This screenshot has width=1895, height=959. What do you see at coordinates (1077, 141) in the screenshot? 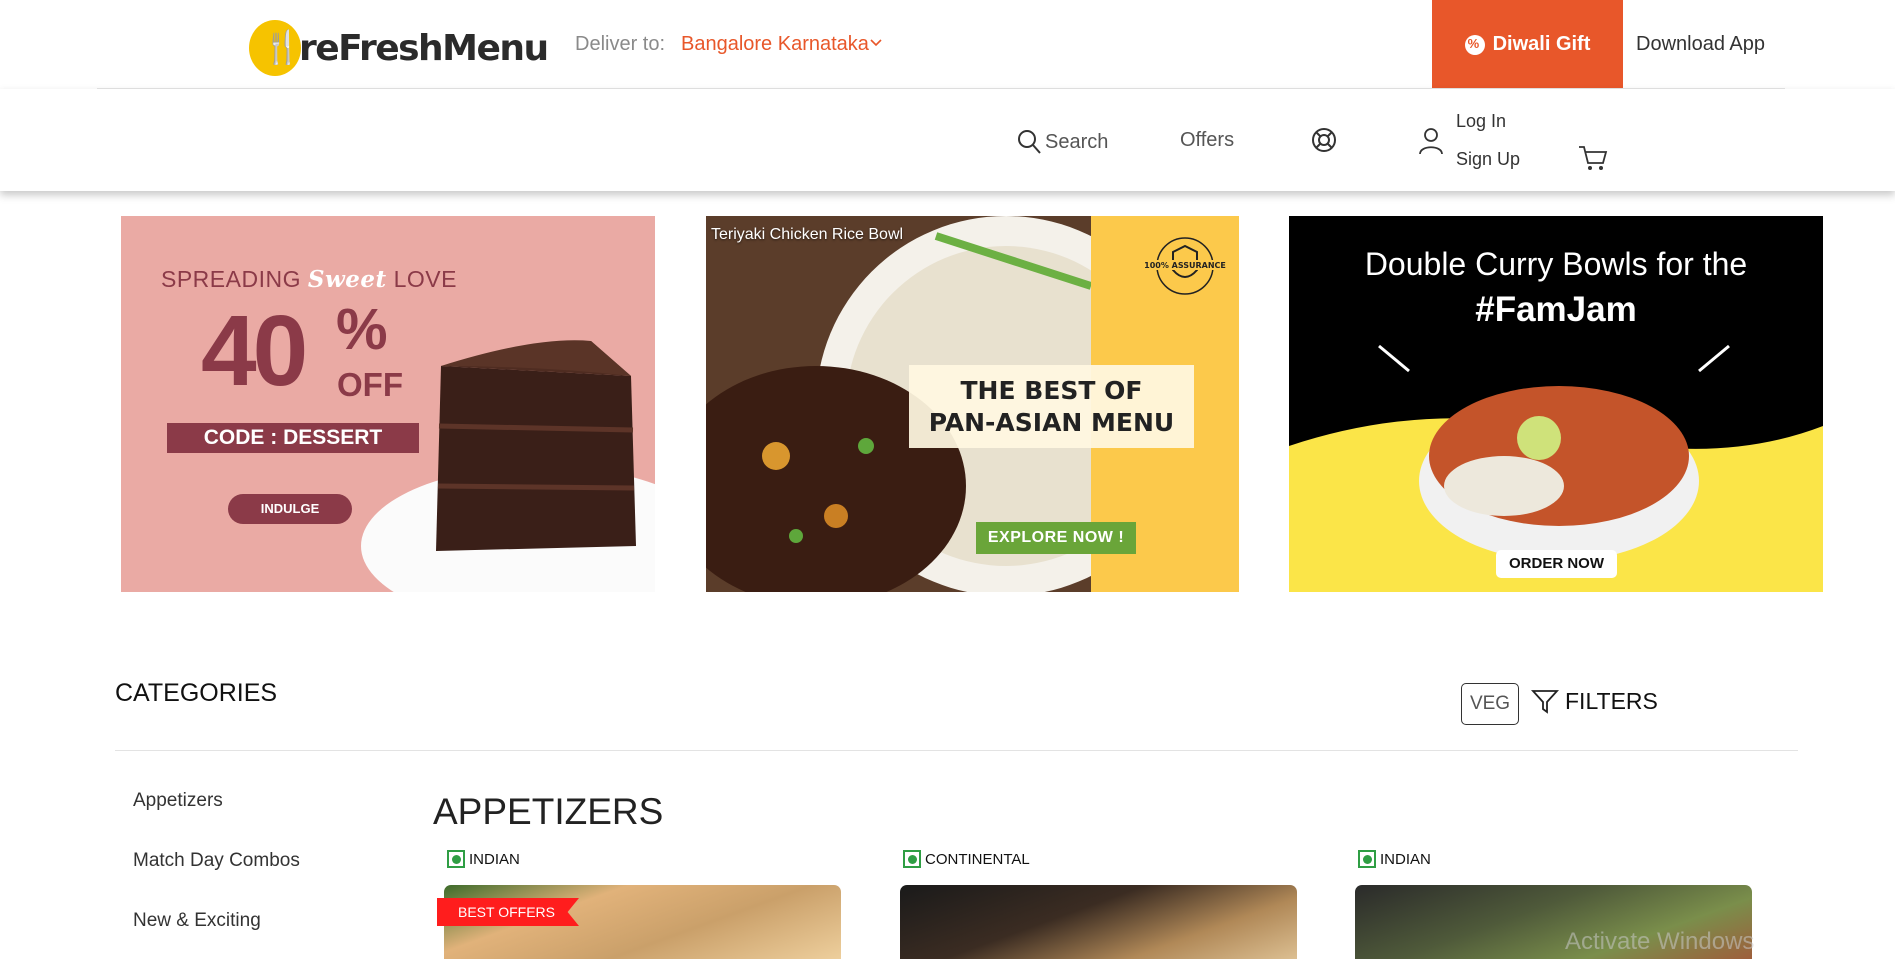
I see `search-label: Search` at bounding box center [1077, 141].